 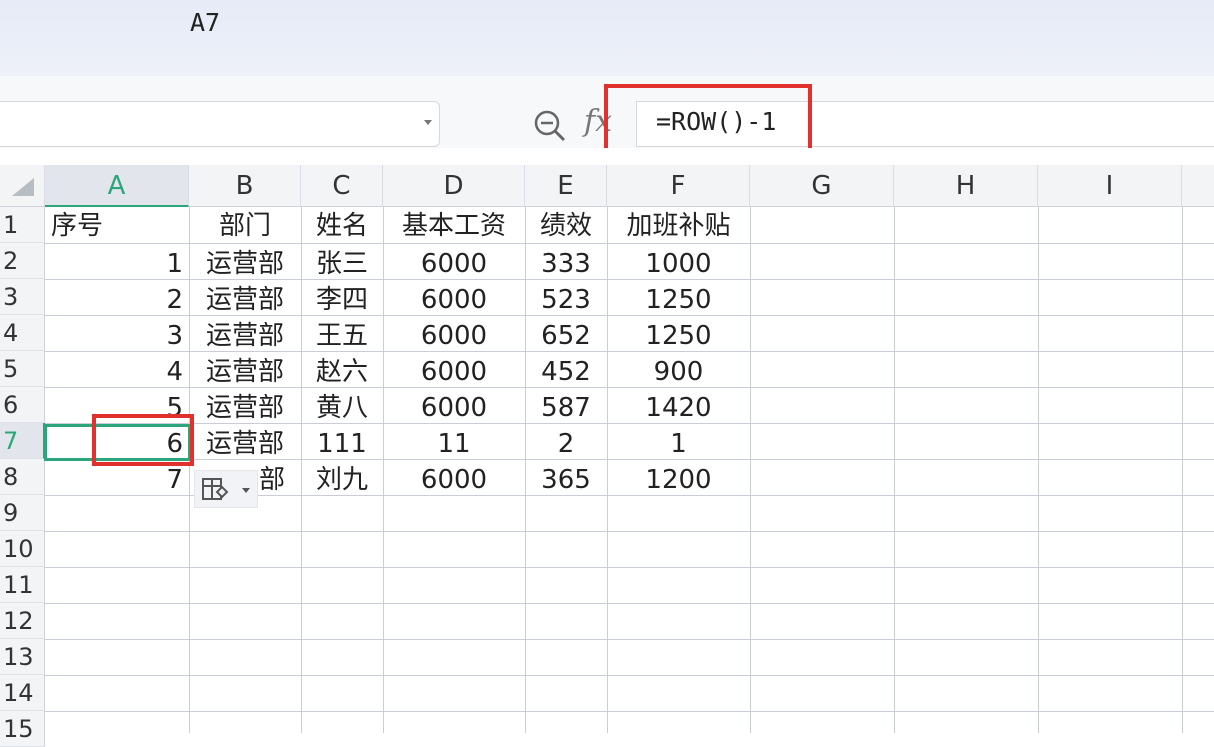 What do you see at coordinates (22, 333) in the screenshot?
I see `row-header-4: 4` at bounding box center [22, 333].